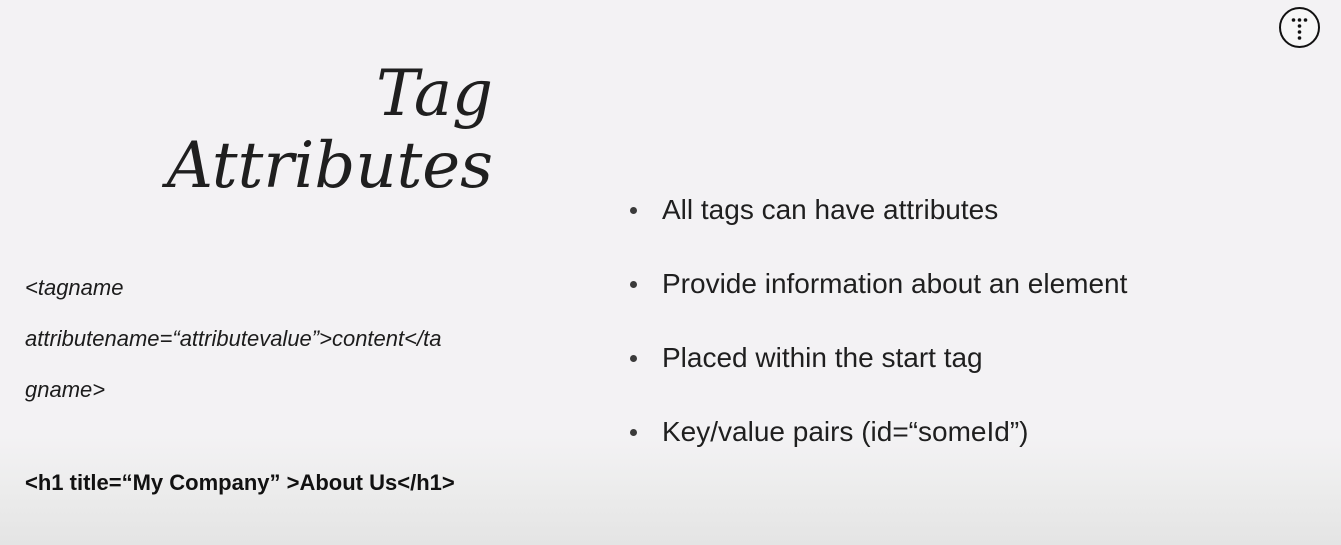 This screenshot has width=1341, height=545. Describe the element at coordinates (329, 166) in the screenshot. I see `slide-title-line-2: Attributes` at that location.